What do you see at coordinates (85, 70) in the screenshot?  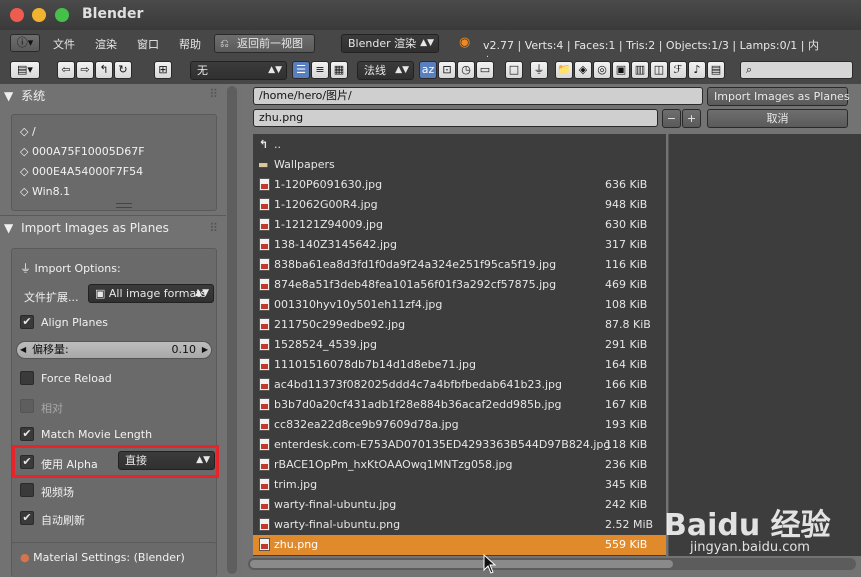 I see `forward-icon: ⇨` at bounding box center [85, 70].